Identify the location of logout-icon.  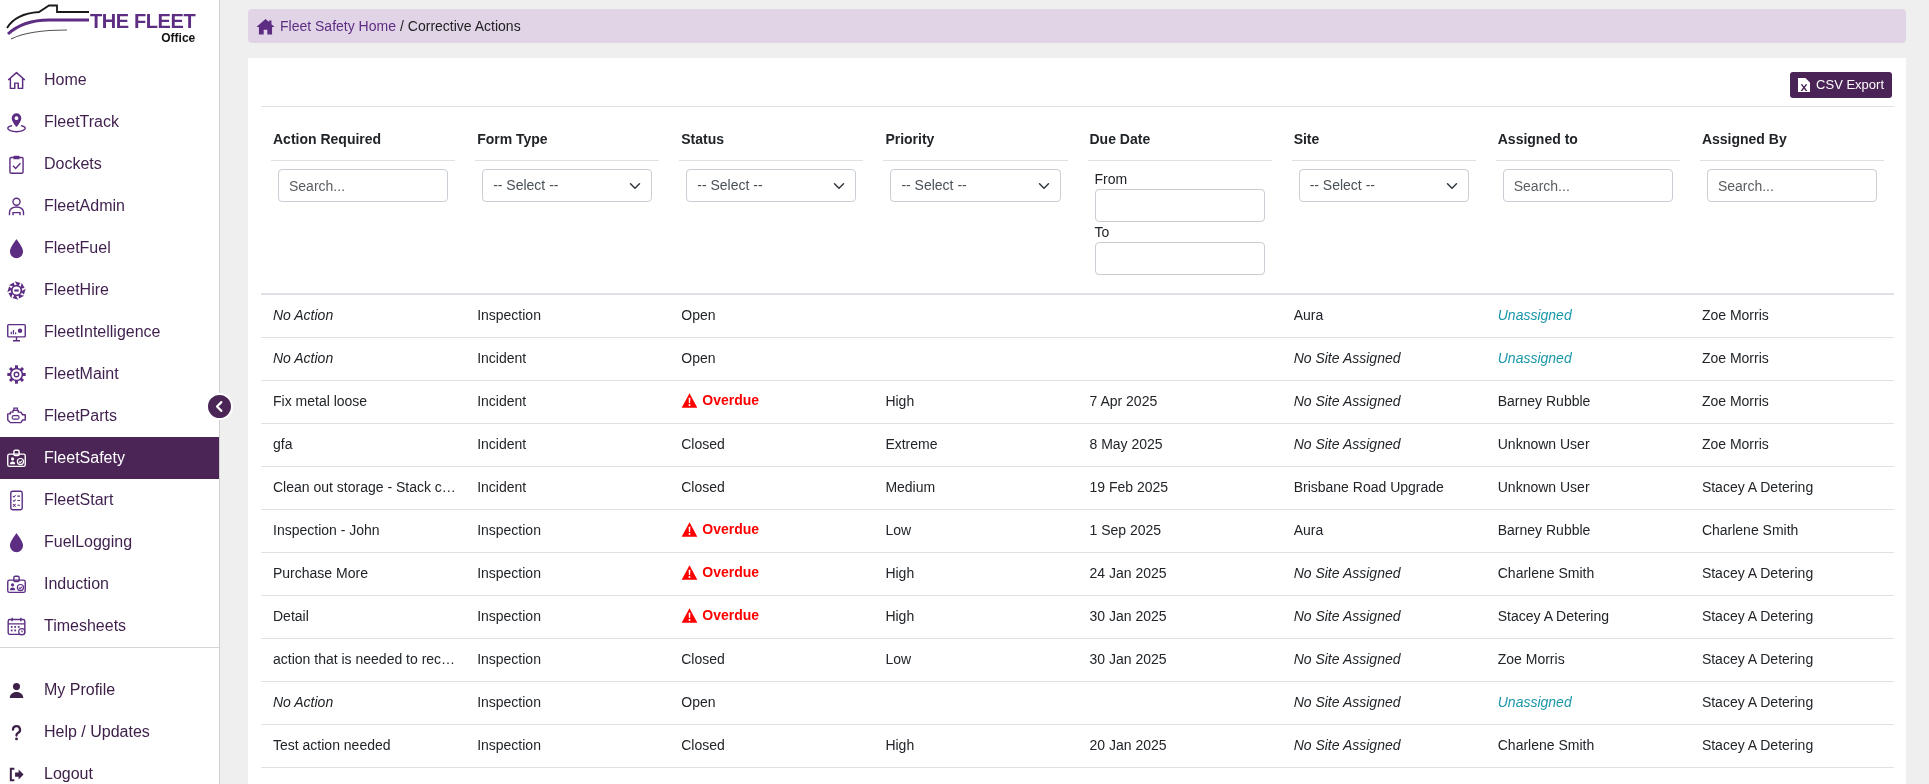
(16, 774).